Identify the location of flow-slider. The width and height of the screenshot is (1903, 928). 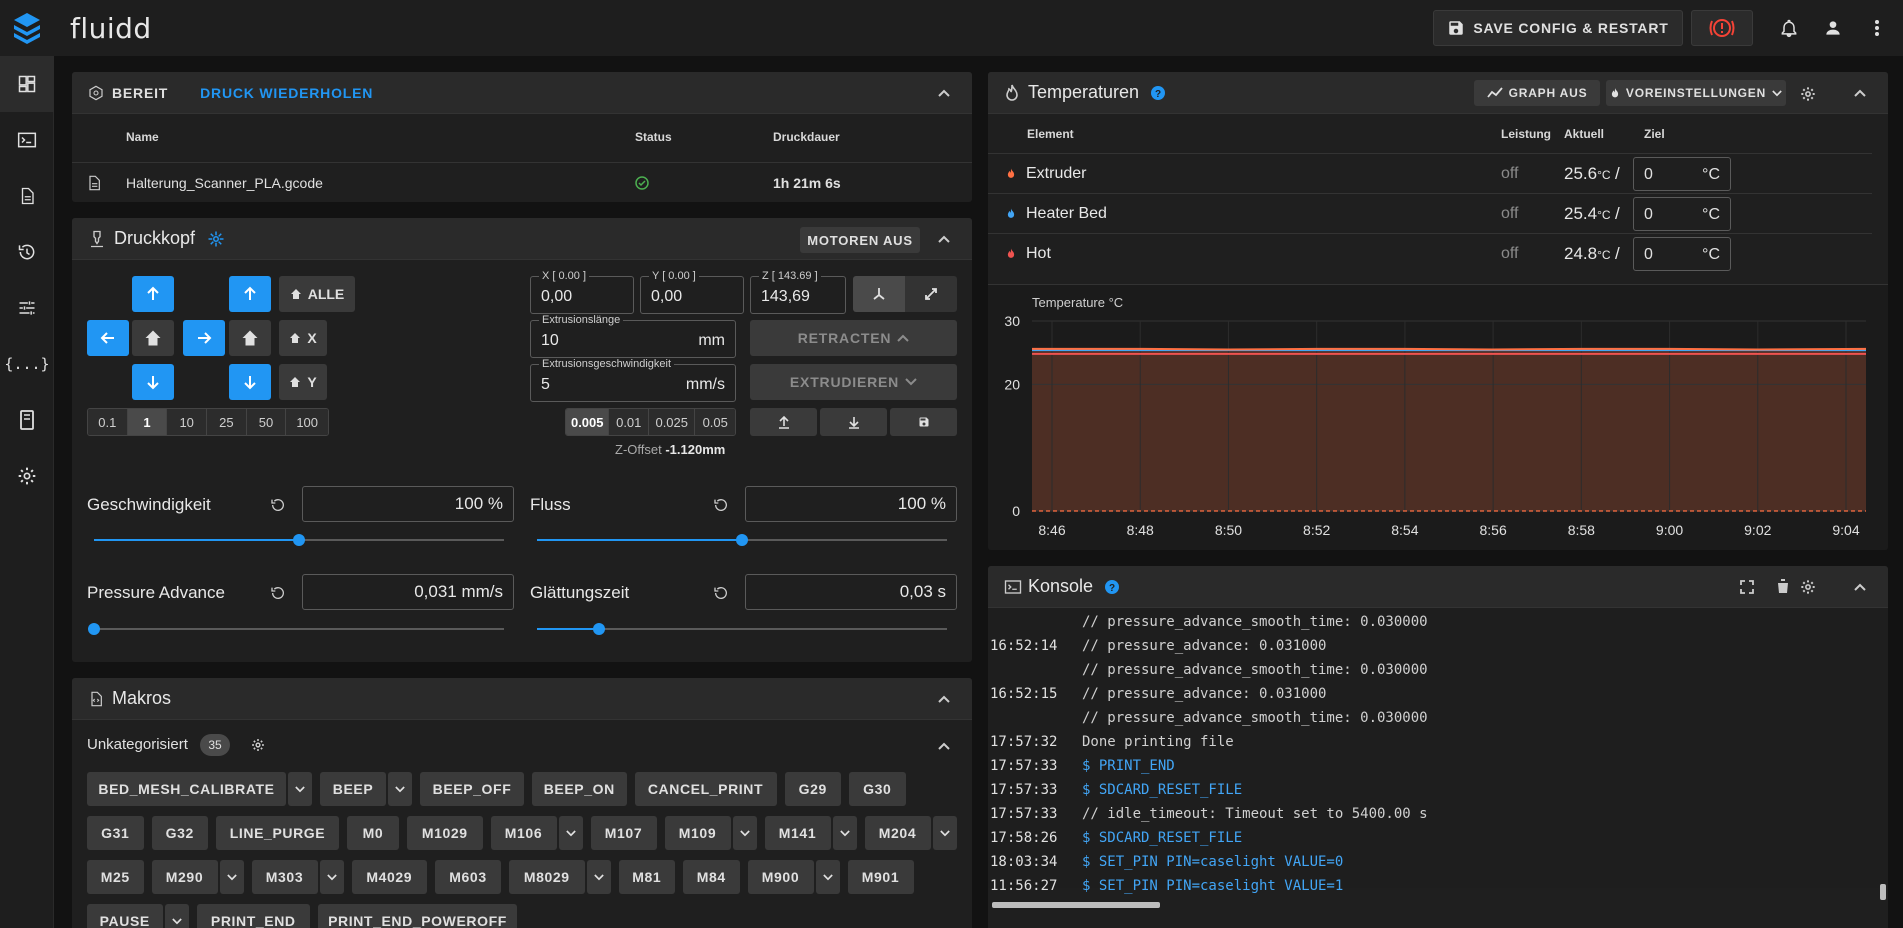
(742, 540).